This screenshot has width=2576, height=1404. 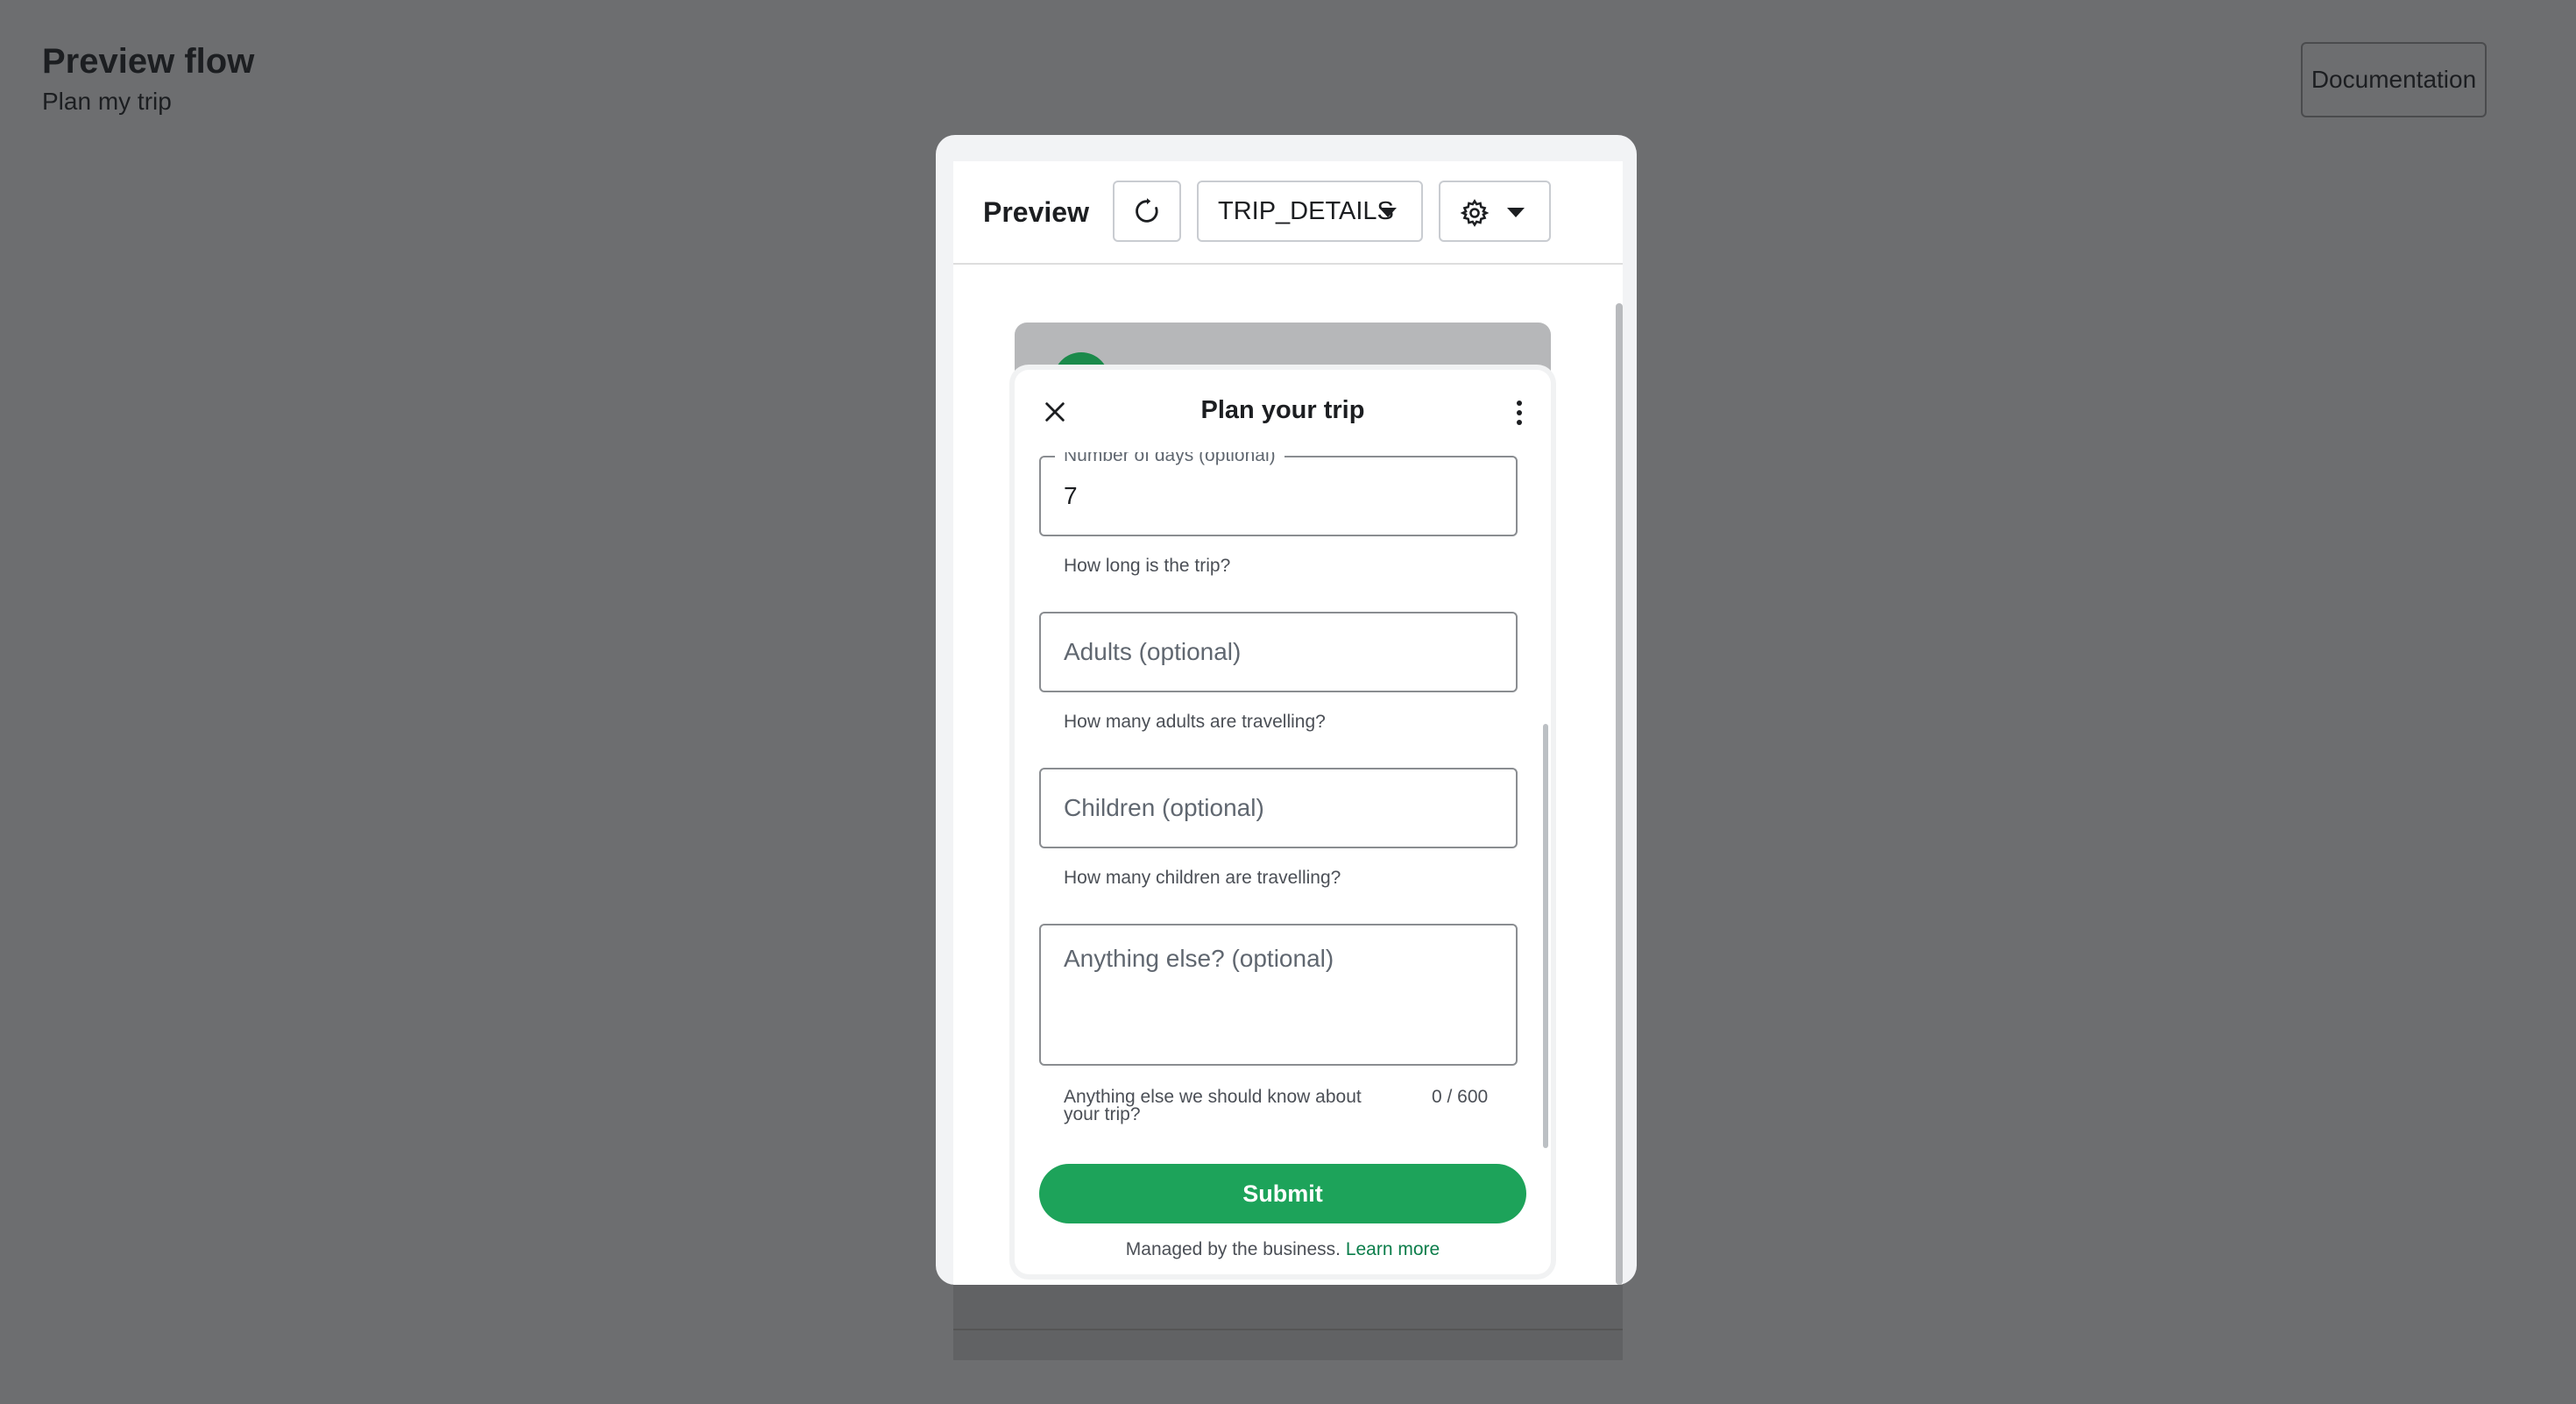 I want to click on refresh-button, so click(x=1147, y=211).